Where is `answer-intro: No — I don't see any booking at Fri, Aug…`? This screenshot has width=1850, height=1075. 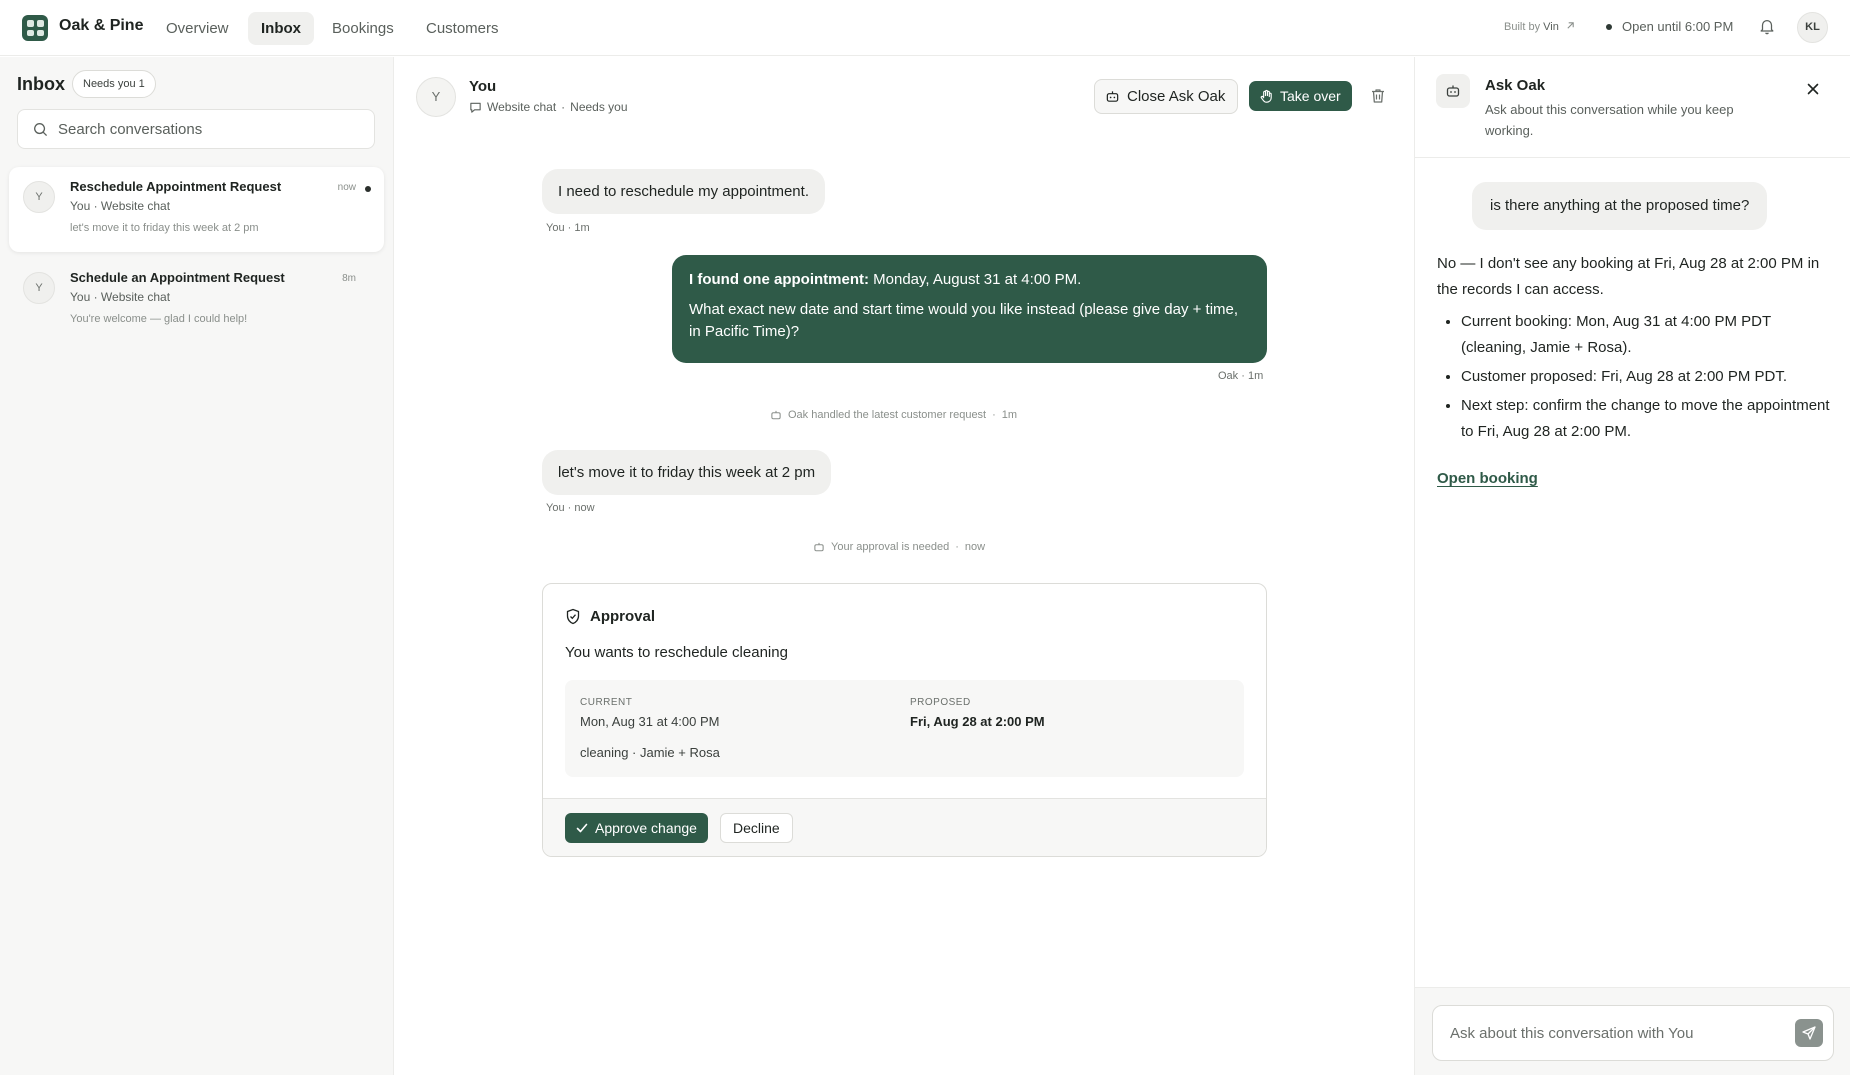 answer-intro: No — I don't see any booking at Fri, Aug… is located at coordinates (1628, 276).